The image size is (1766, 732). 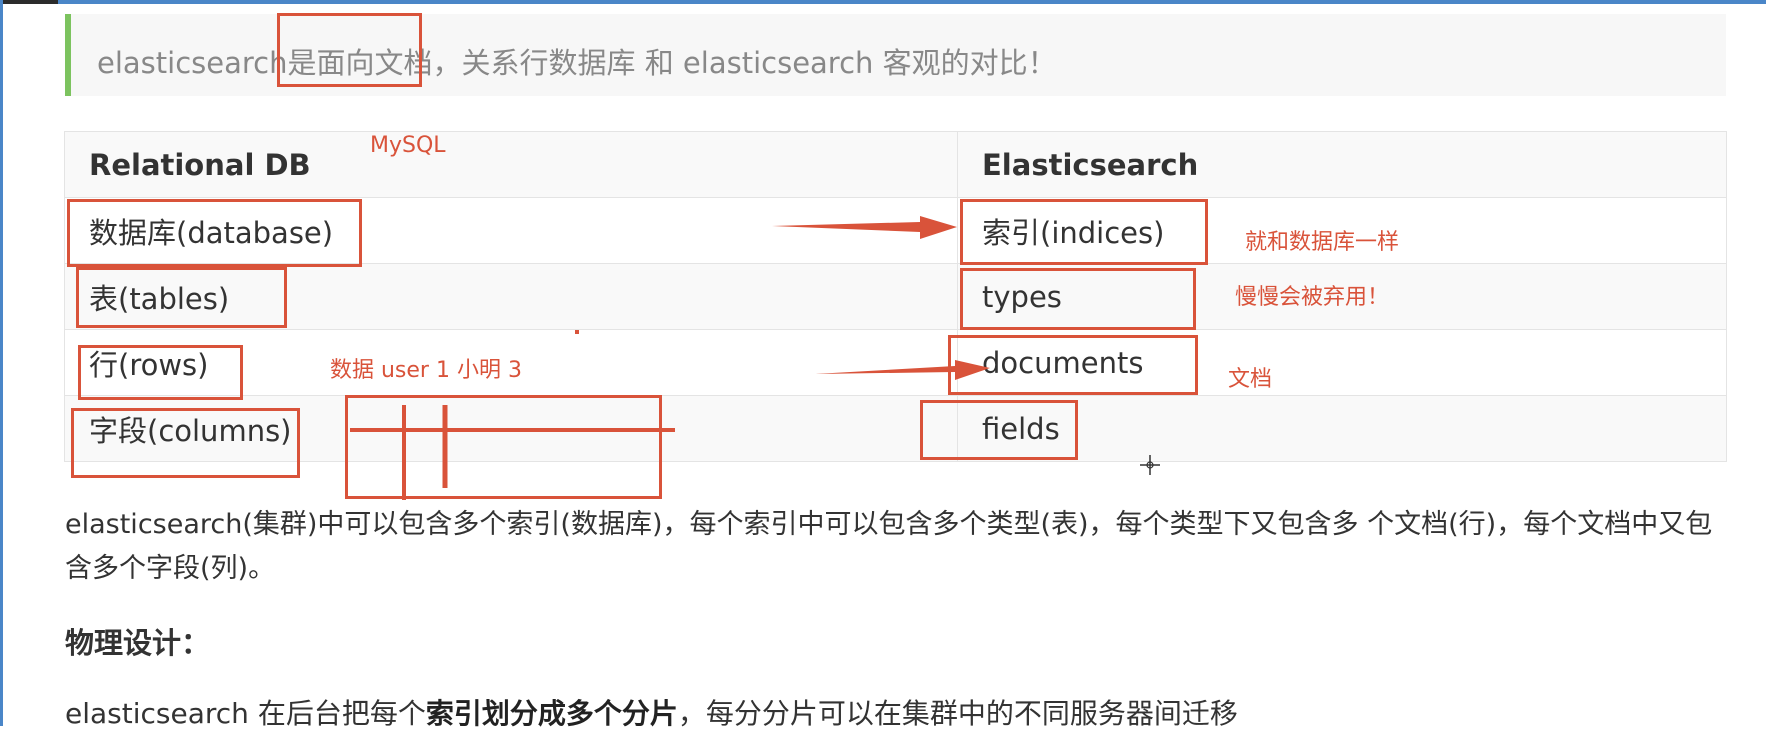 What do you see at coordinates (138, 643) in the screenshot?
I see `physical-design-heading: 物理设计：` at bounding box center [138, 643].